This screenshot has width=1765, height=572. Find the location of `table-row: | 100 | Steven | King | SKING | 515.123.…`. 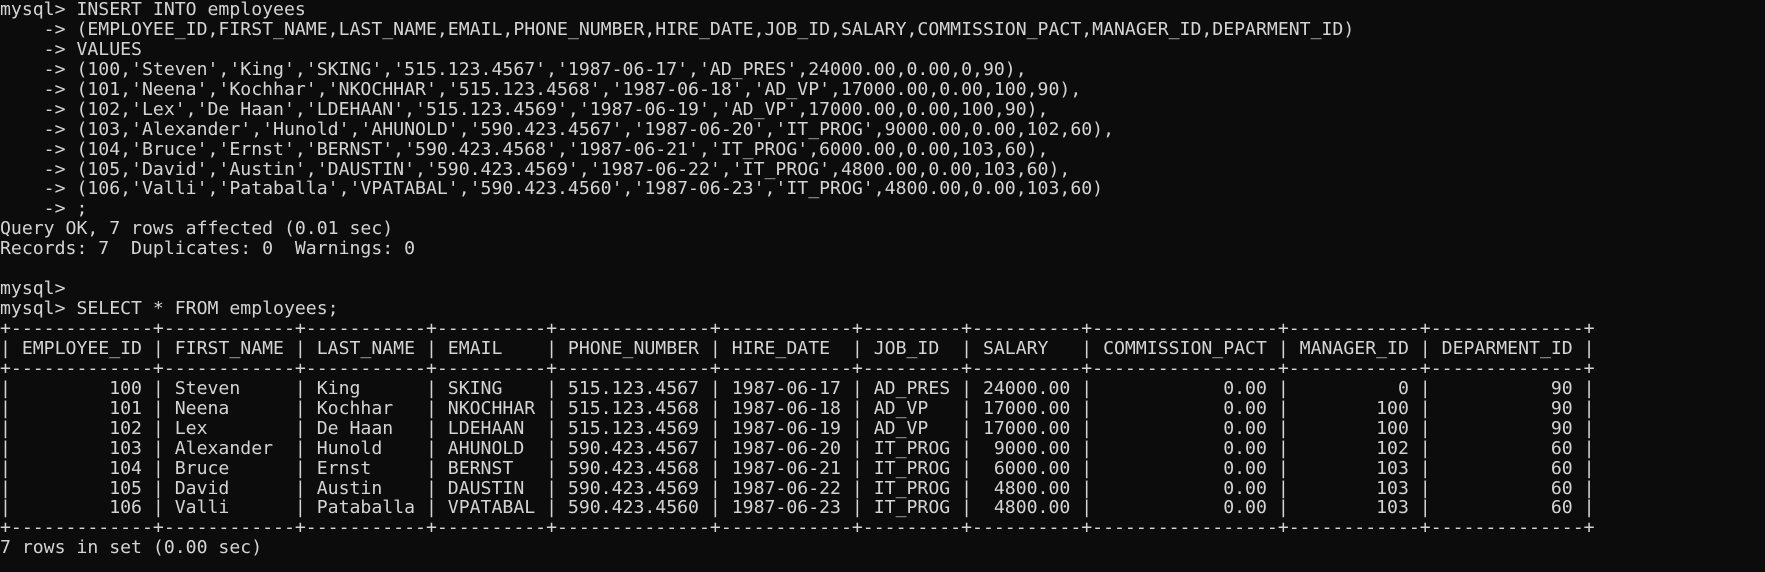

table-row: | 100 | Steven | King | SKING | 515.123.… is located at coordinates (797, 388).